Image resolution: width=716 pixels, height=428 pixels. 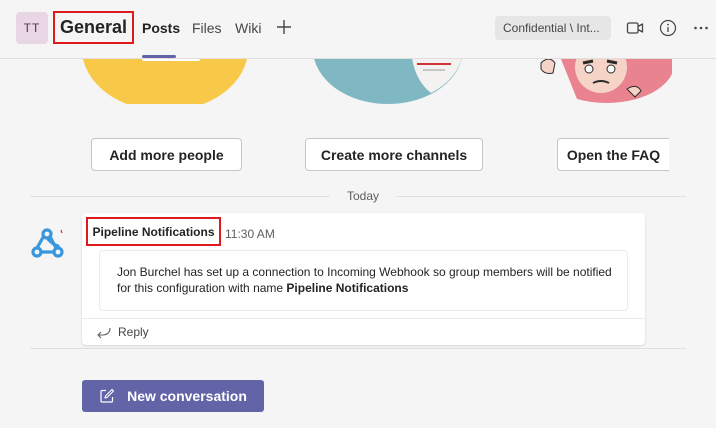 I want to click on faq-illustration, so click(x=606, y=81).